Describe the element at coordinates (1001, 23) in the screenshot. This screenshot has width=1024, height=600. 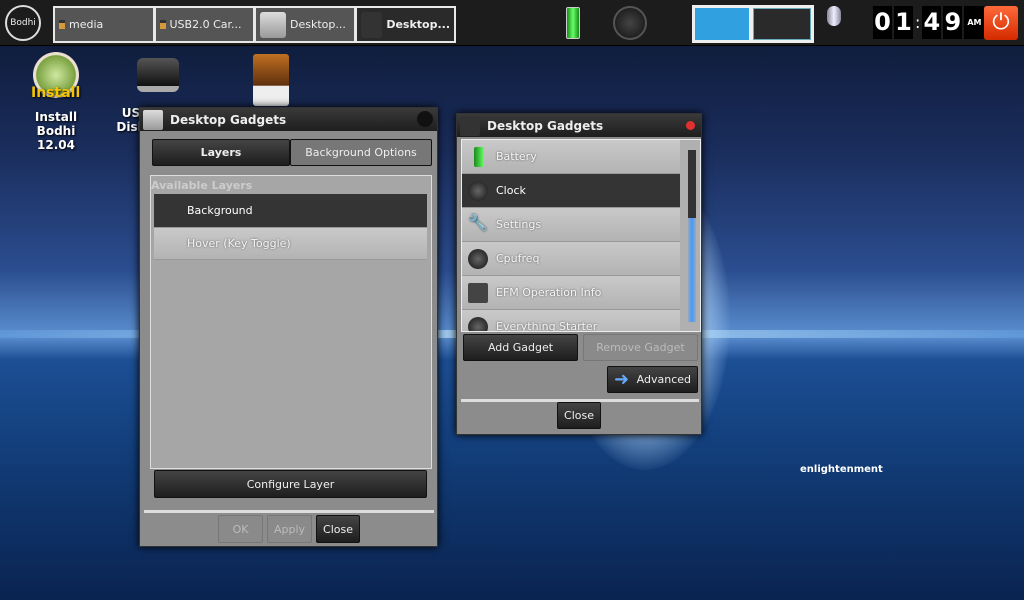
I see `power-button: ⏻` at that location.